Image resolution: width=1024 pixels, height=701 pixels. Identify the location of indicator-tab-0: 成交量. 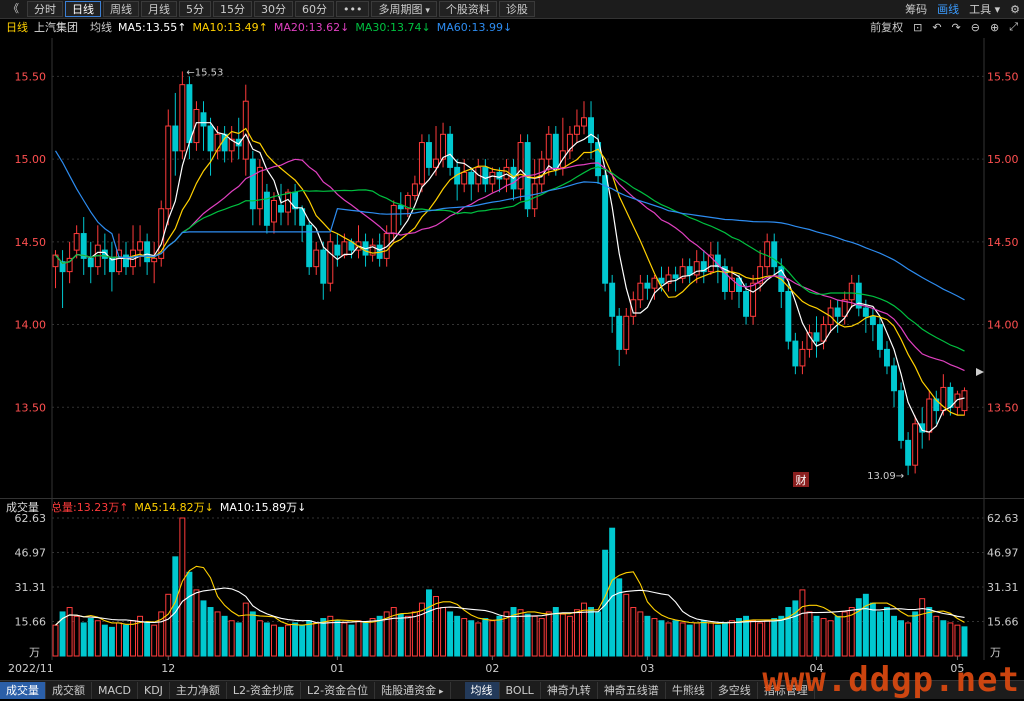
(23, 690).